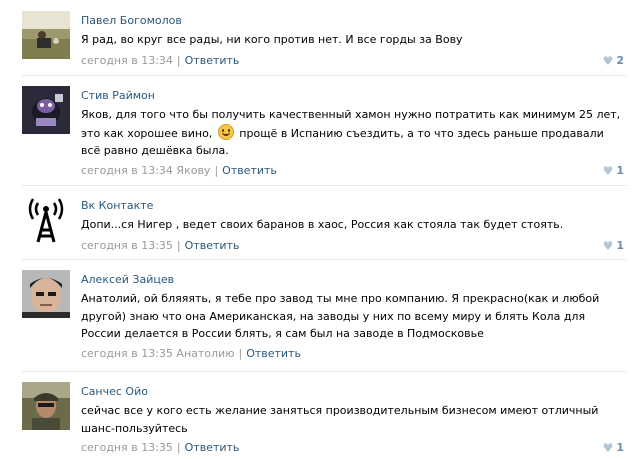 This screenshot has height=459, width=644. What do you see at coordinates (118, 95) in the screenshot?
I see `author-link: Стив Раймон` at bounding box center [118, 95].